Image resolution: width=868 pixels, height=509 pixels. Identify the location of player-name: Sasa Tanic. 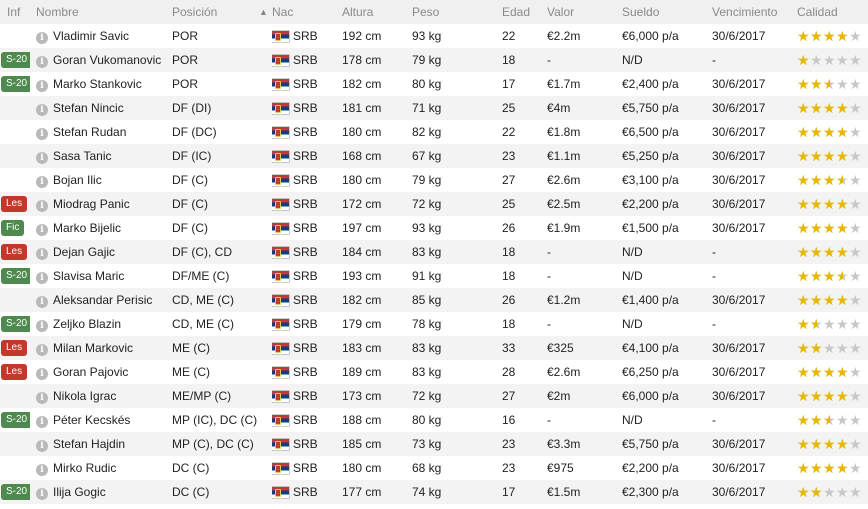
(110, 156).